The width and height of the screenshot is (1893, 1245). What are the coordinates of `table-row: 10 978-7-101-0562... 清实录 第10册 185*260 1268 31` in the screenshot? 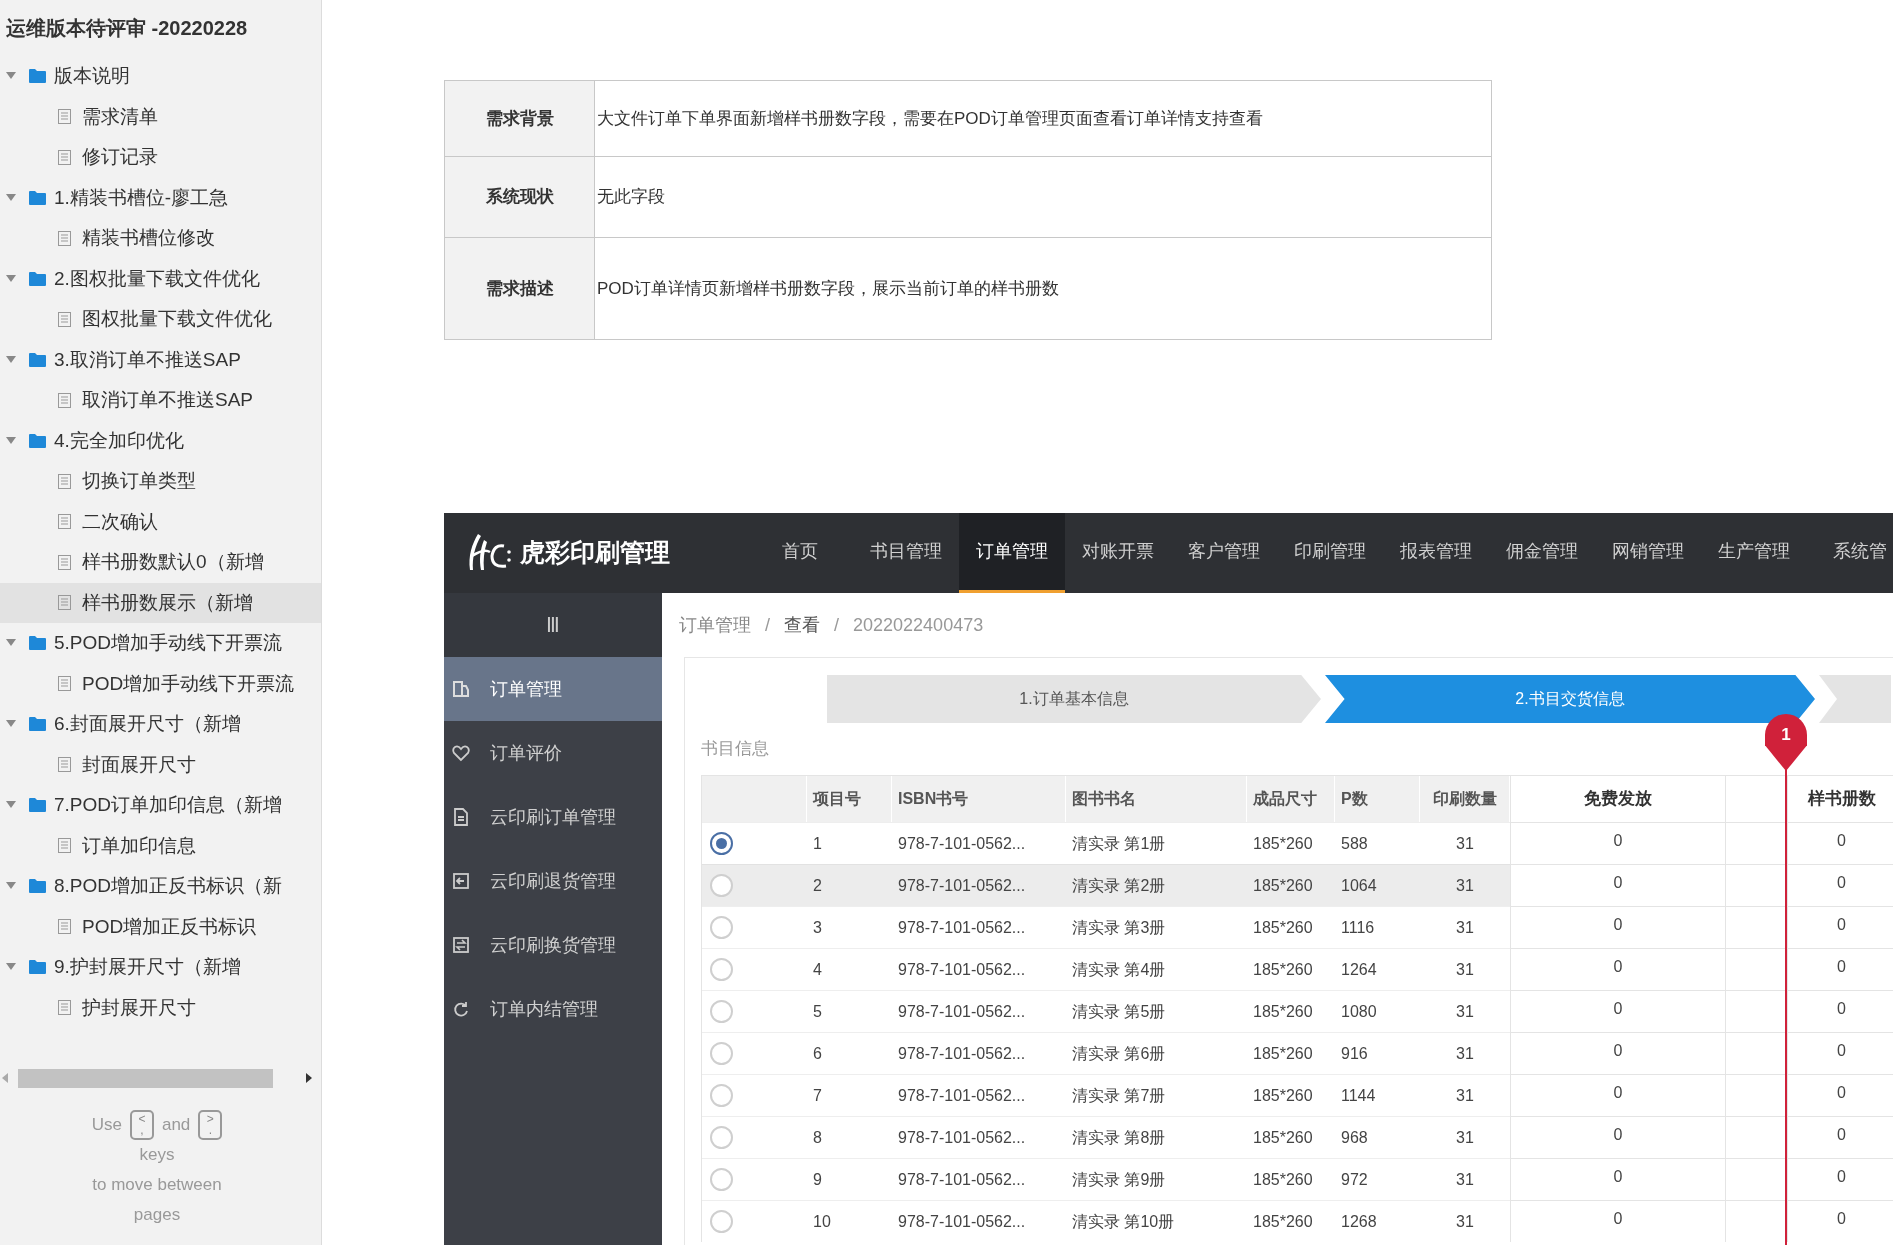 It's located at (1106, 1221).